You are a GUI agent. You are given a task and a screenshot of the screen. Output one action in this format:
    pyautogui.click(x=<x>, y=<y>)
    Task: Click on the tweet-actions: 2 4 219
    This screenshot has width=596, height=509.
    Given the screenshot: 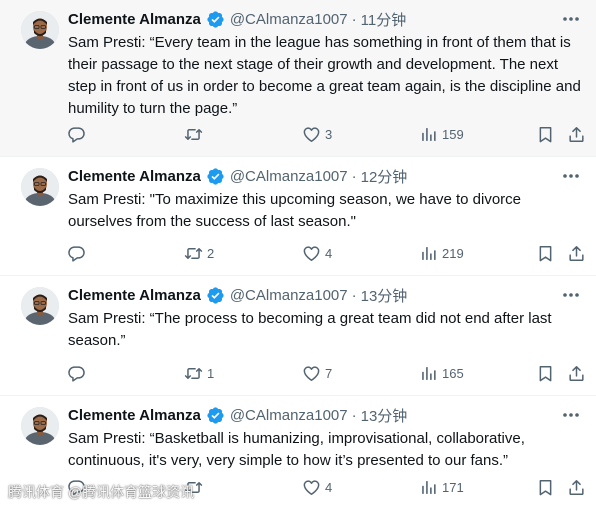 What is the action you would take?
    pyautogui.click(x=327, y=253)
    